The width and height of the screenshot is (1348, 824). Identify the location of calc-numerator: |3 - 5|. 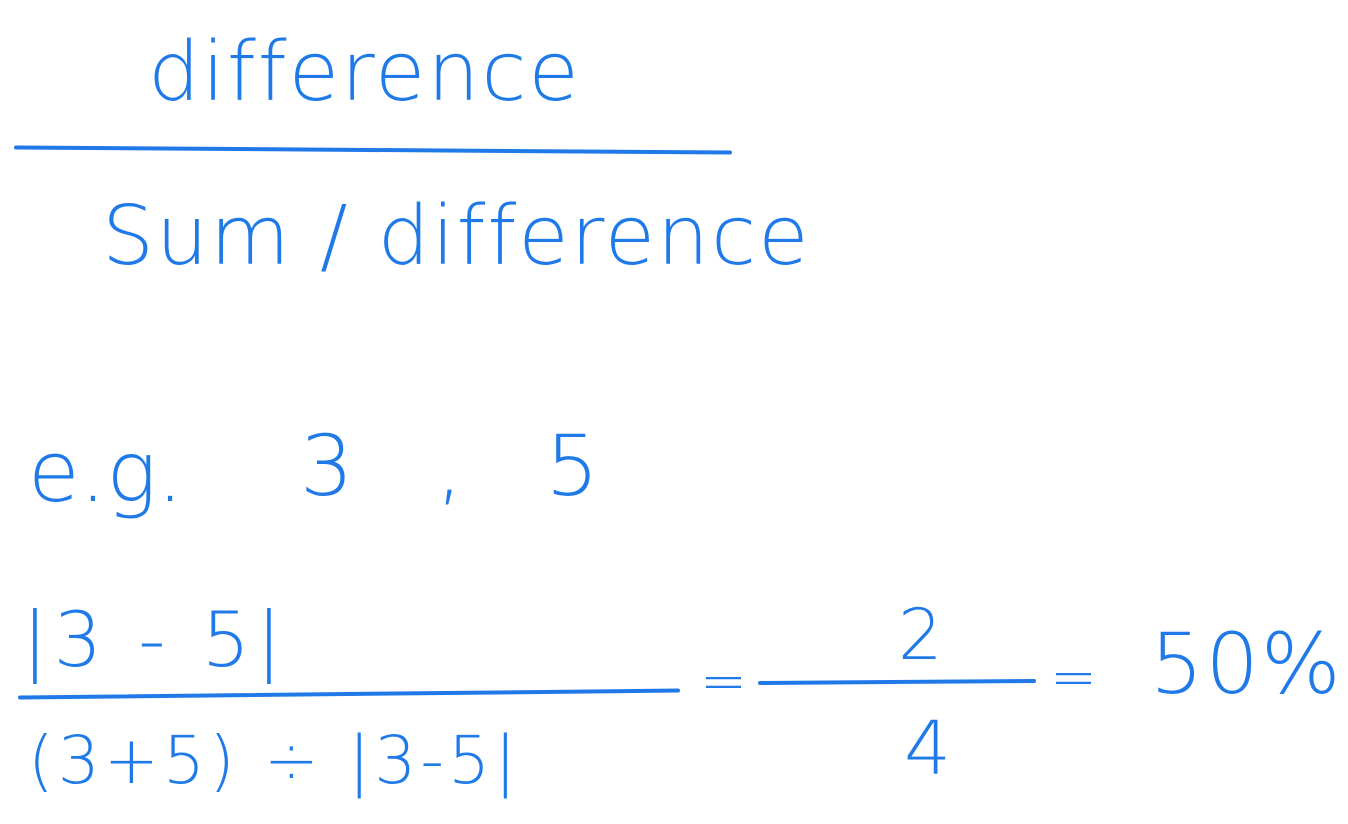
(155, 639).